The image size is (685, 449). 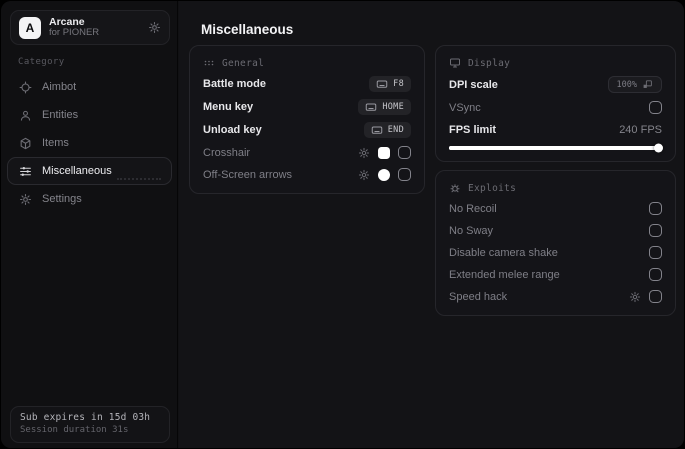 What do you see at coordinates (489, 63) in the screenshot?
I see `display-panel-title: Display` at bounding box center [489, 63].